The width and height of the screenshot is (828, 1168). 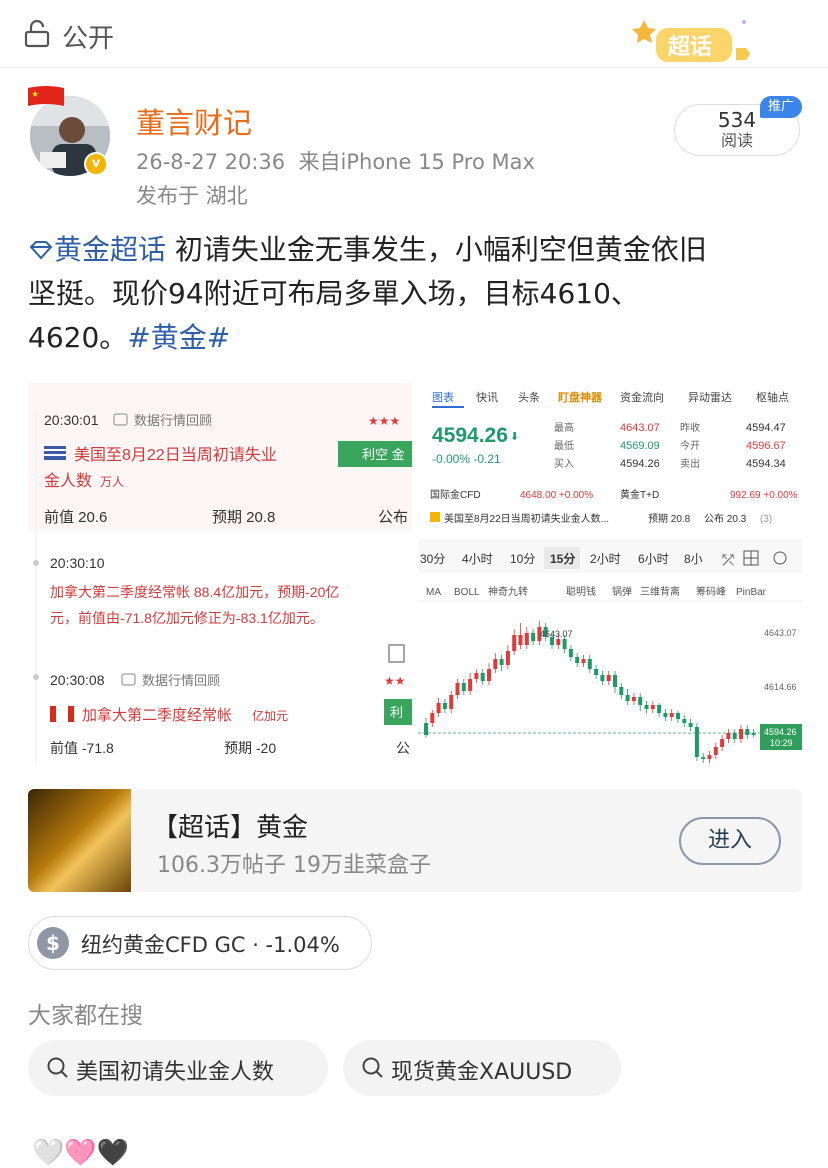 What do you see at coordinates (564, 464) in the screenshot?
I see `stat-label: 买入` at bounding box center [564, 464].